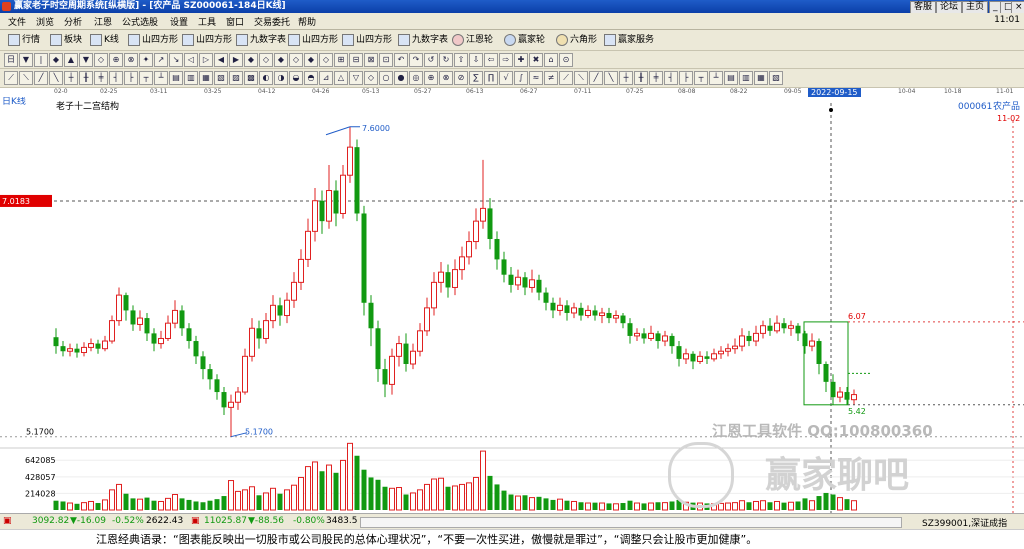 This screenshot has height=549, width=1024. I want to click on analysis-icon-41: ╲, so click(611, 78).